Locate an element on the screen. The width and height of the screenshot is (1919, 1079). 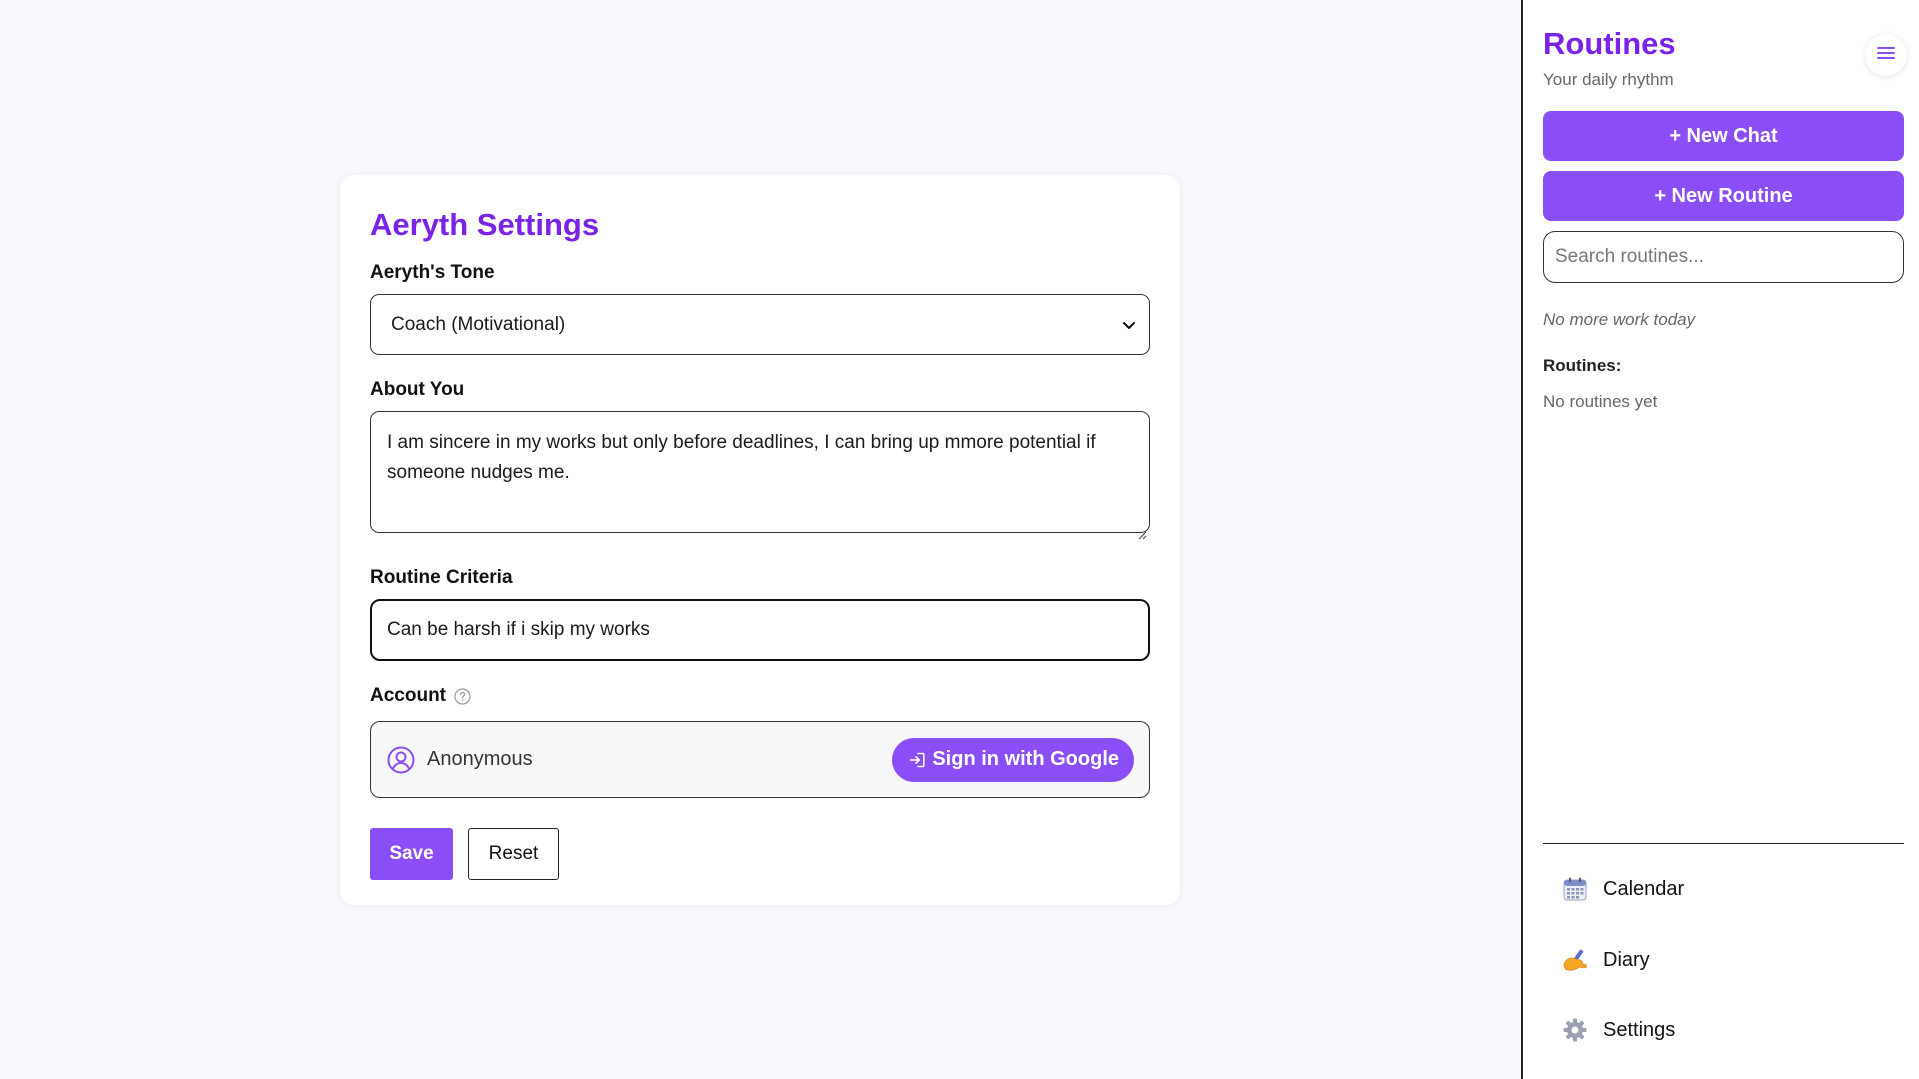
chevron-down-icon is located at coordinates (1129, 325).